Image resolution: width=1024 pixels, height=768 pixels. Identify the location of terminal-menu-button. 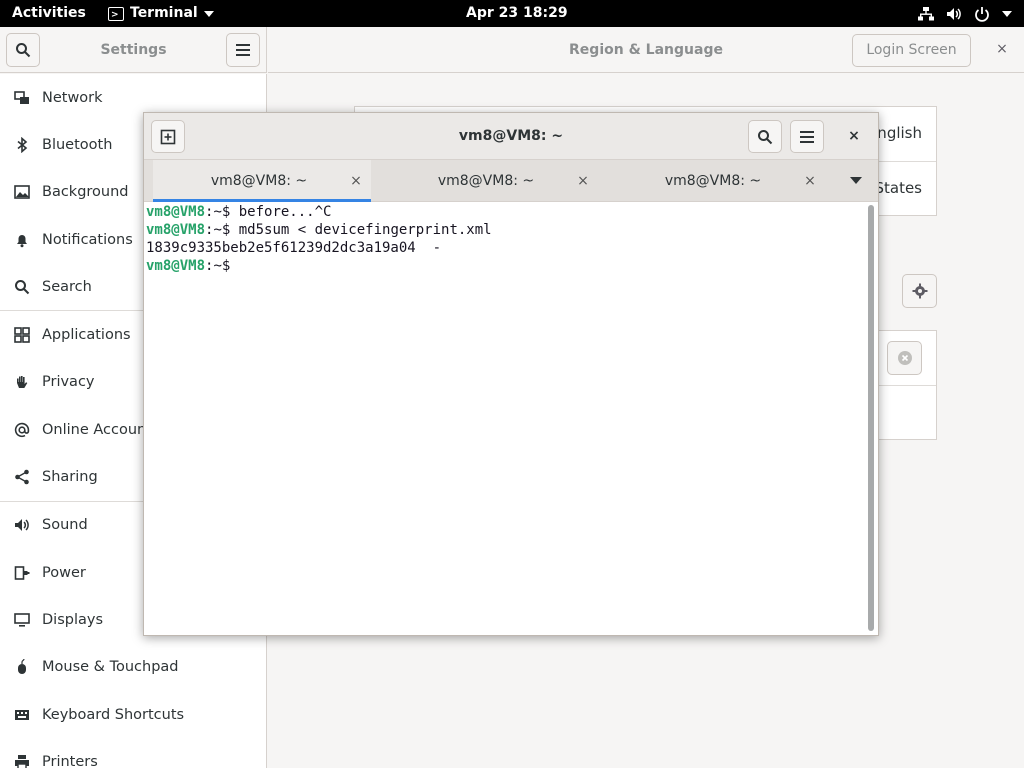
(807, 136).